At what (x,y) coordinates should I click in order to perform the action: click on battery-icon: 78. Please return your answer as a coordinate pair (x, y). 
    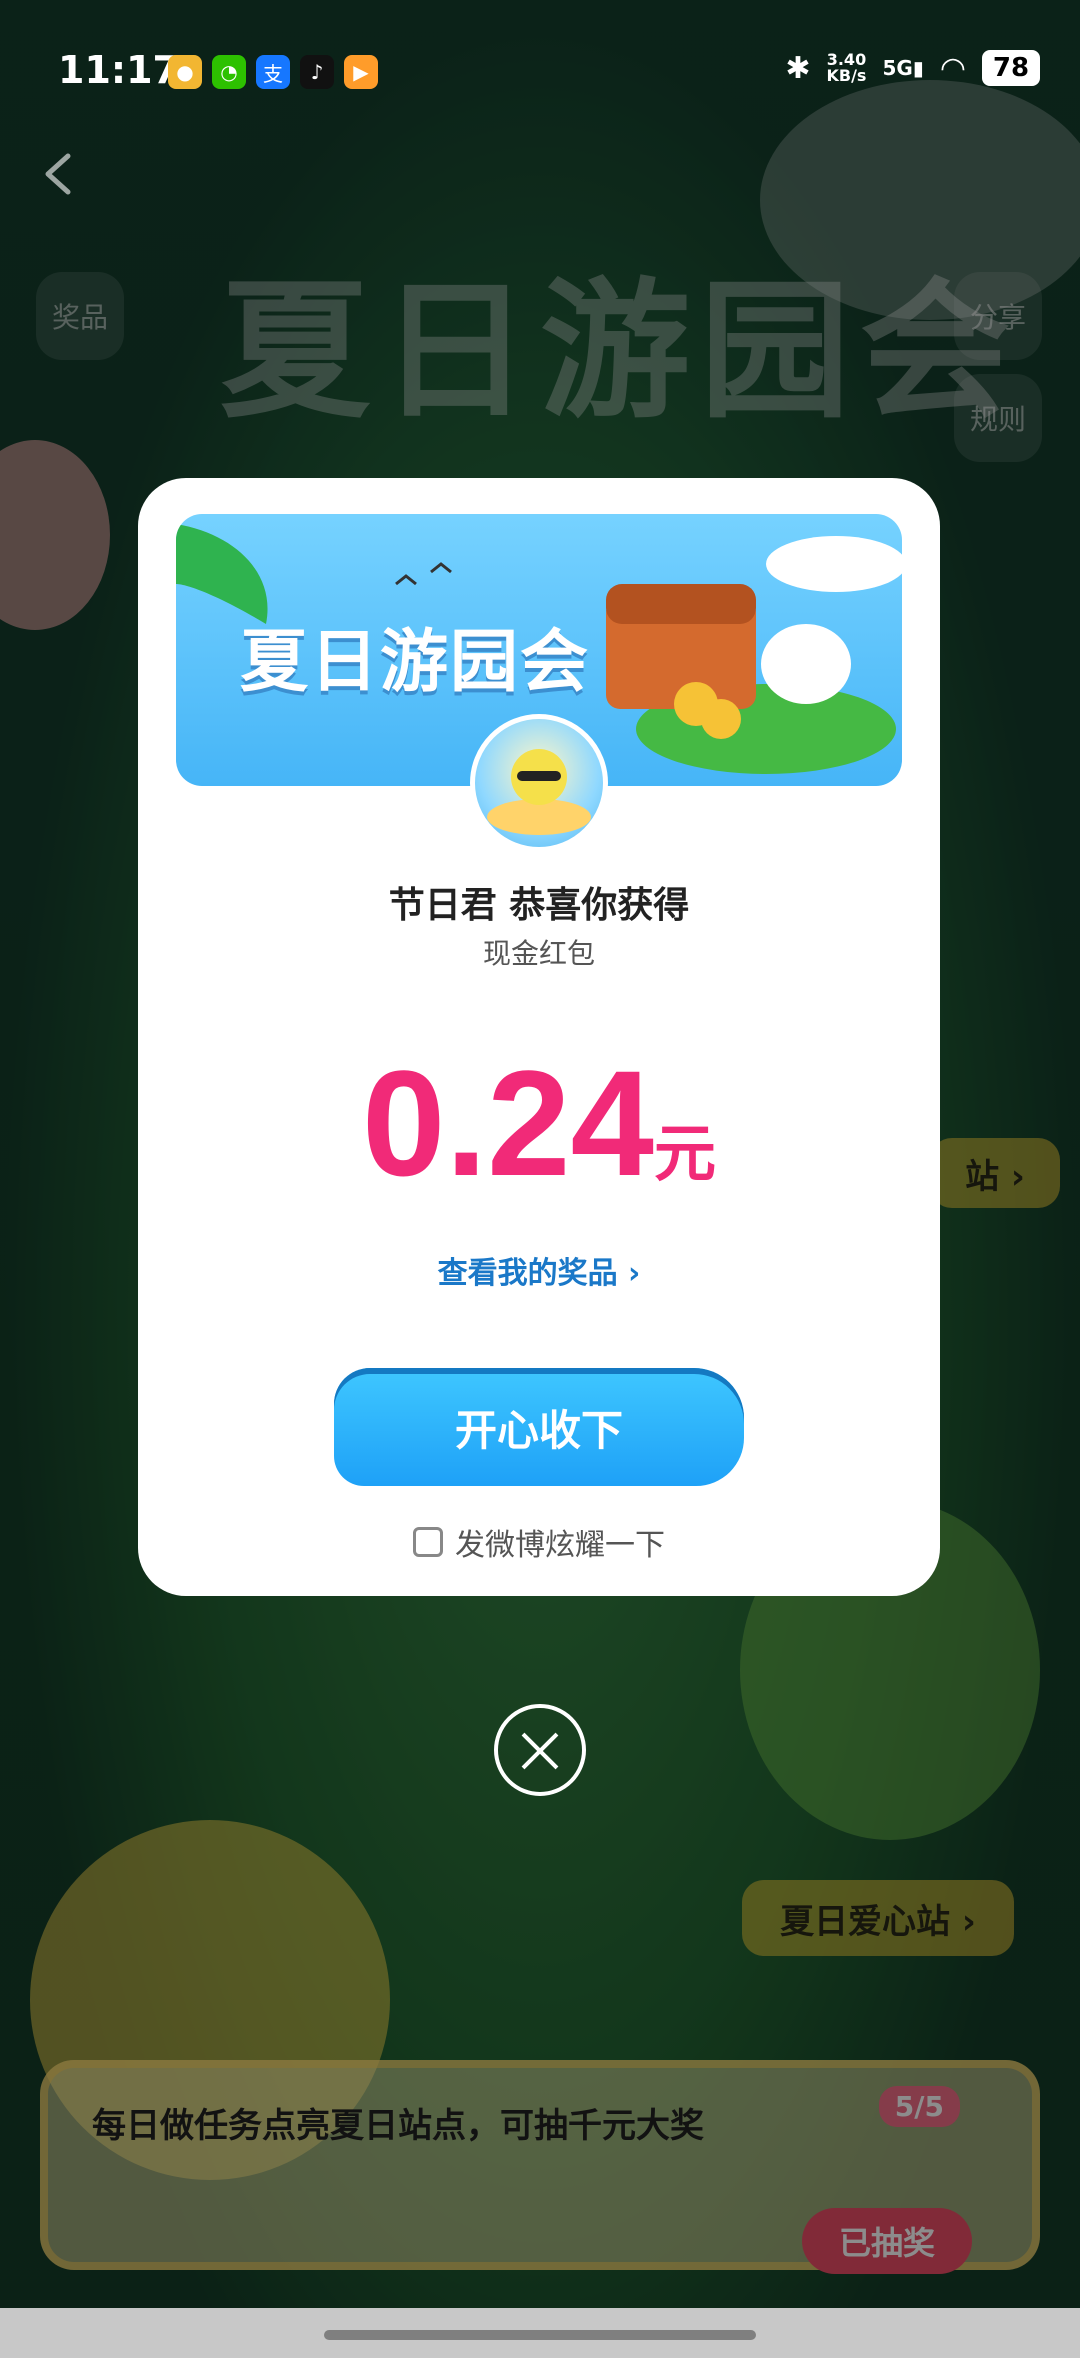
    Looking at the image, I should click on (1011, 68).